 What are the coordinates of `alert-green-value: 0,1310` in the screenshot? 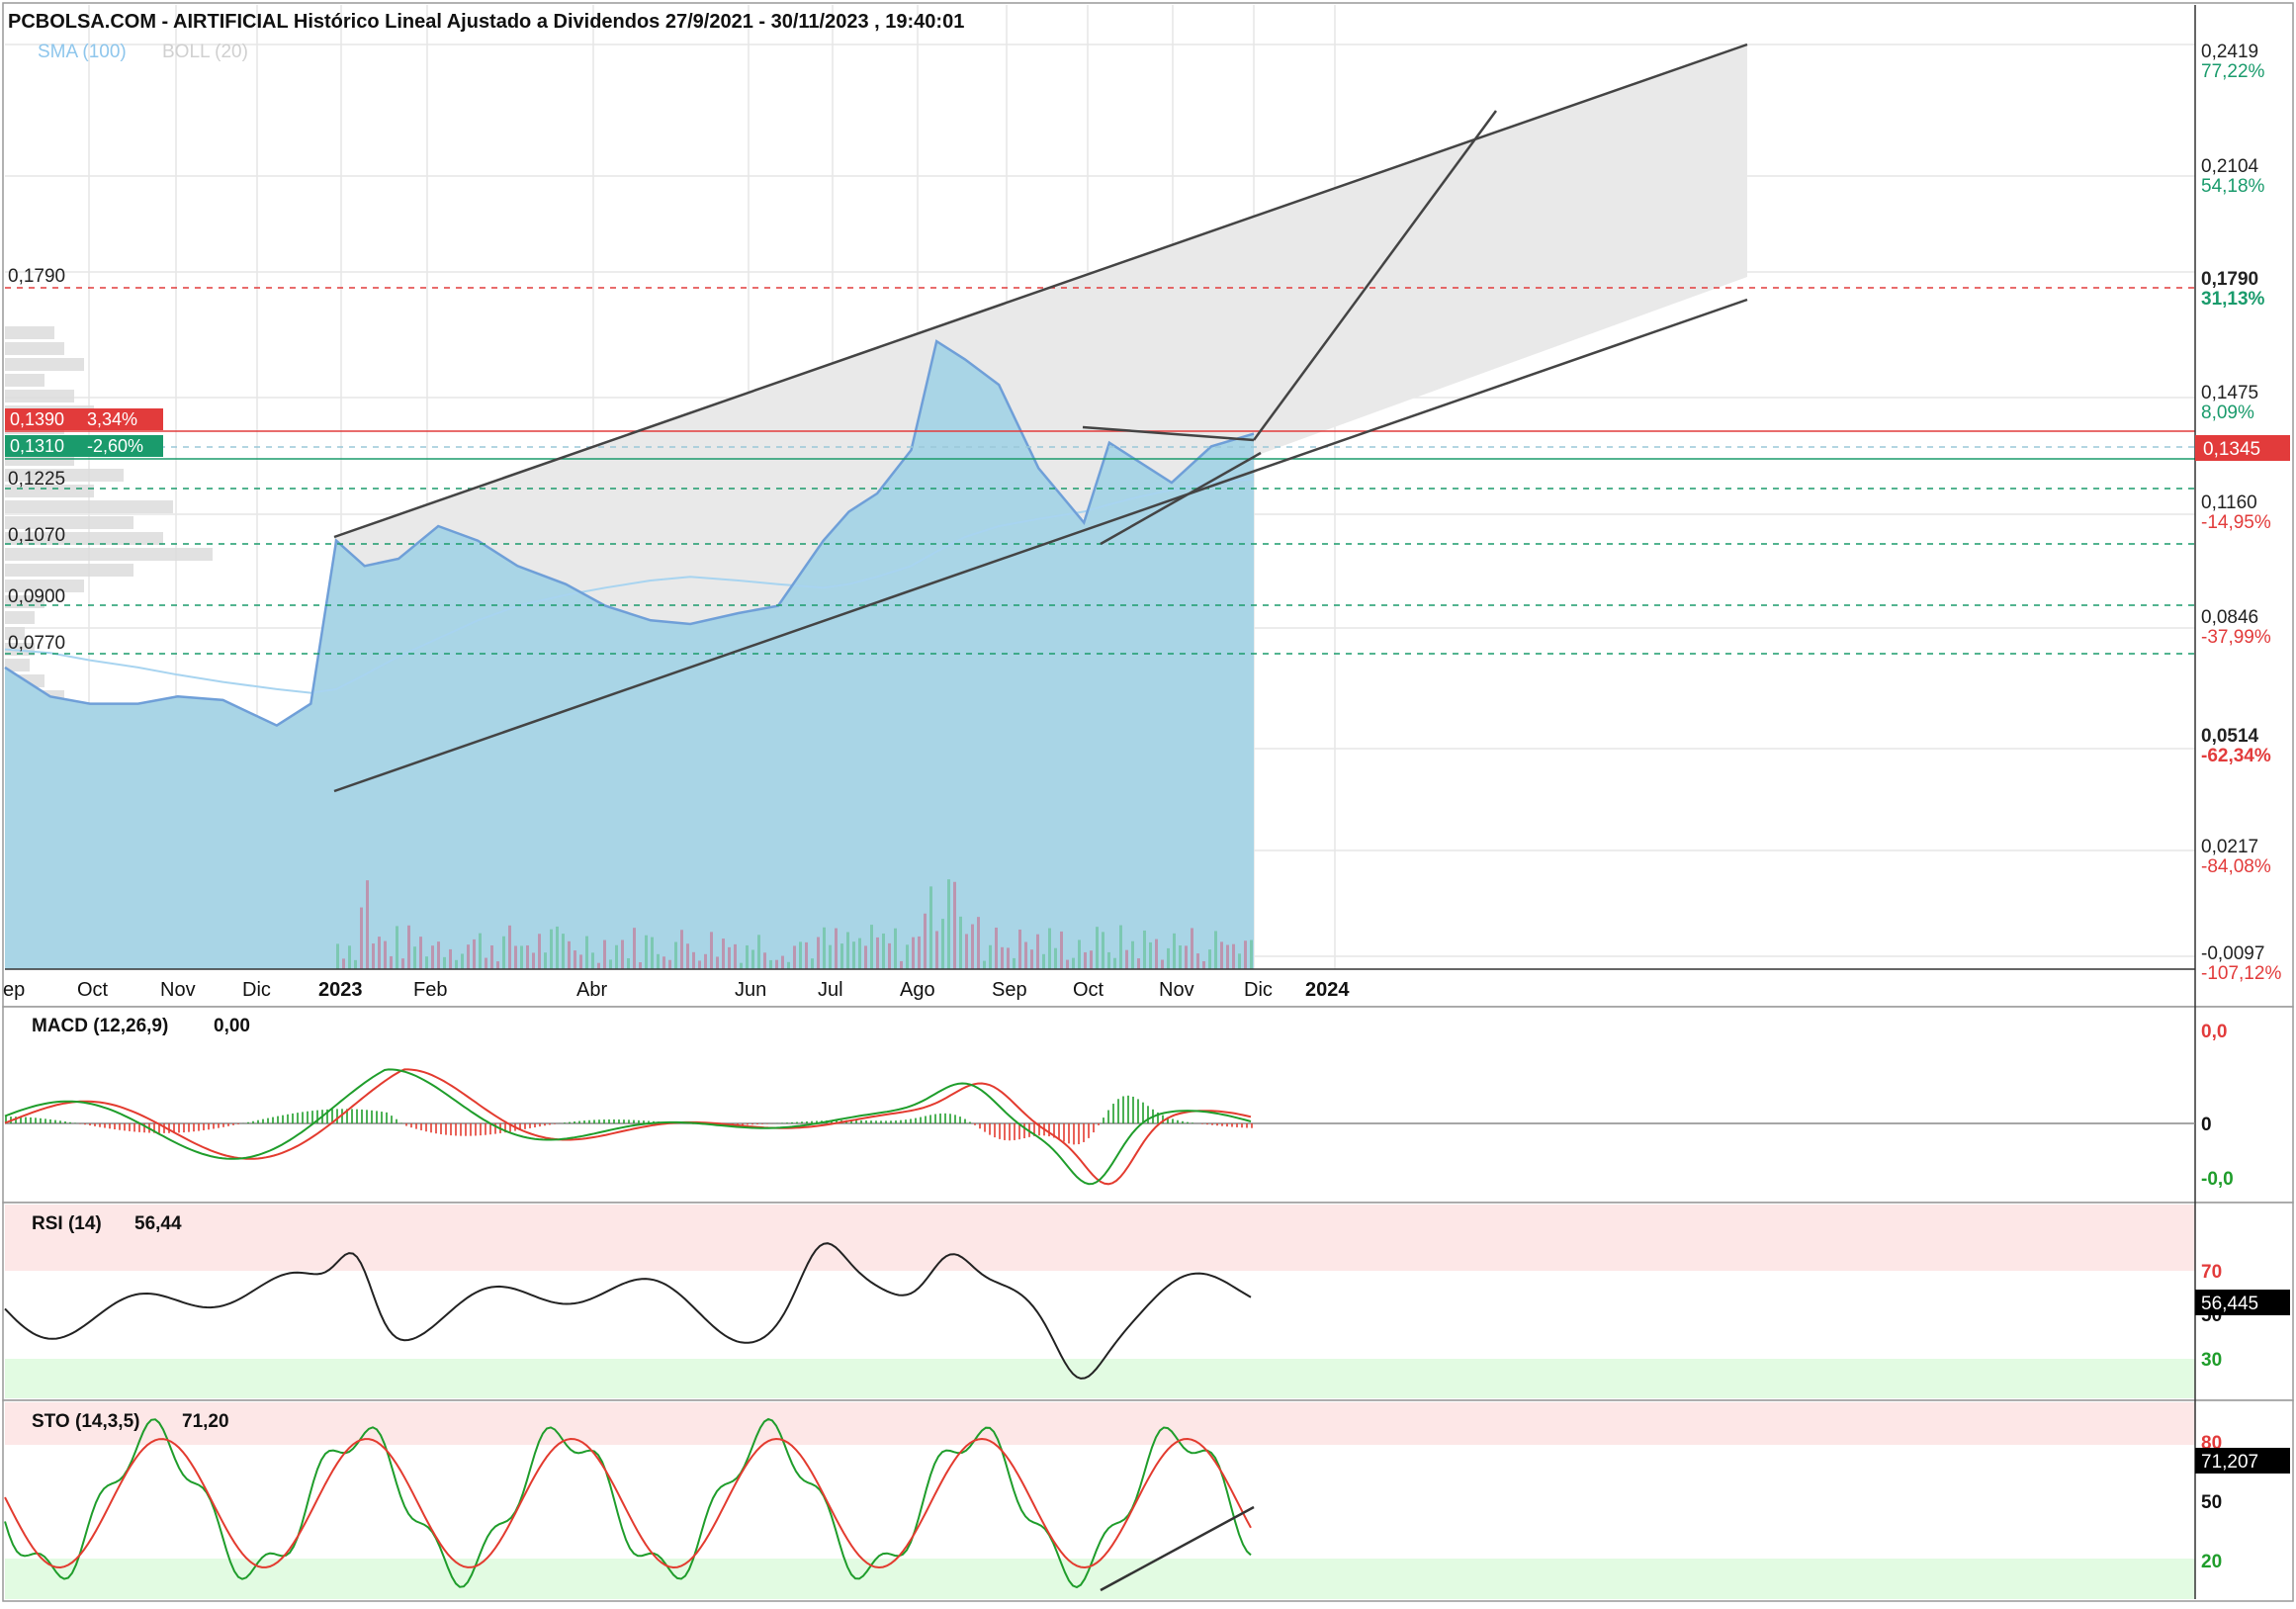 It's located at (37, 446).